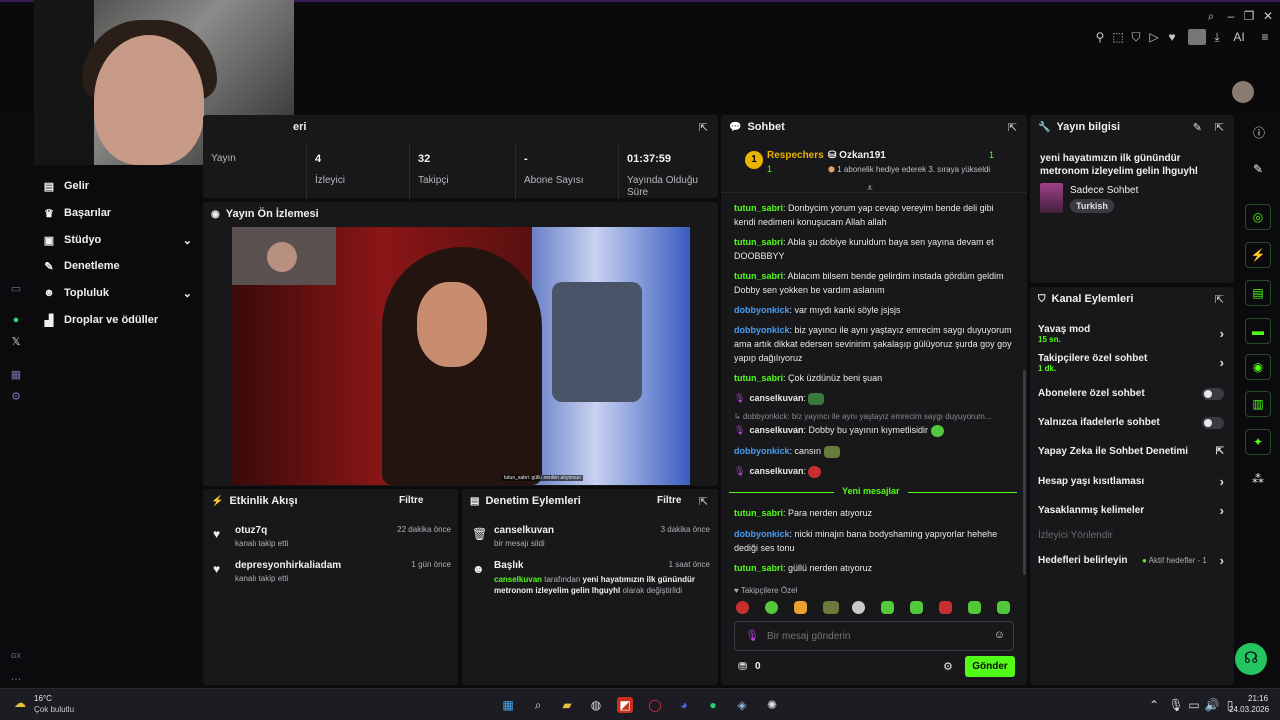 This screenshot has height=720, width=1280. Describe the element at coordinates (1118, 37) in the screenshot. I see `crop-icon: ⬚` at that location.